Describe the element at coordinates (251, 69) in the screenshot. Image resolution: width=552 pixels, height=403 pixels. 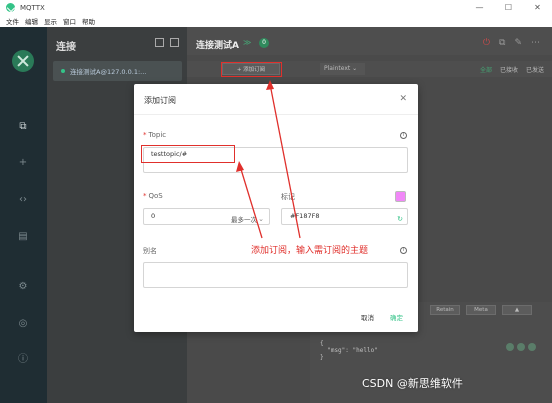
I see `highlight-add-subscription` at that location.